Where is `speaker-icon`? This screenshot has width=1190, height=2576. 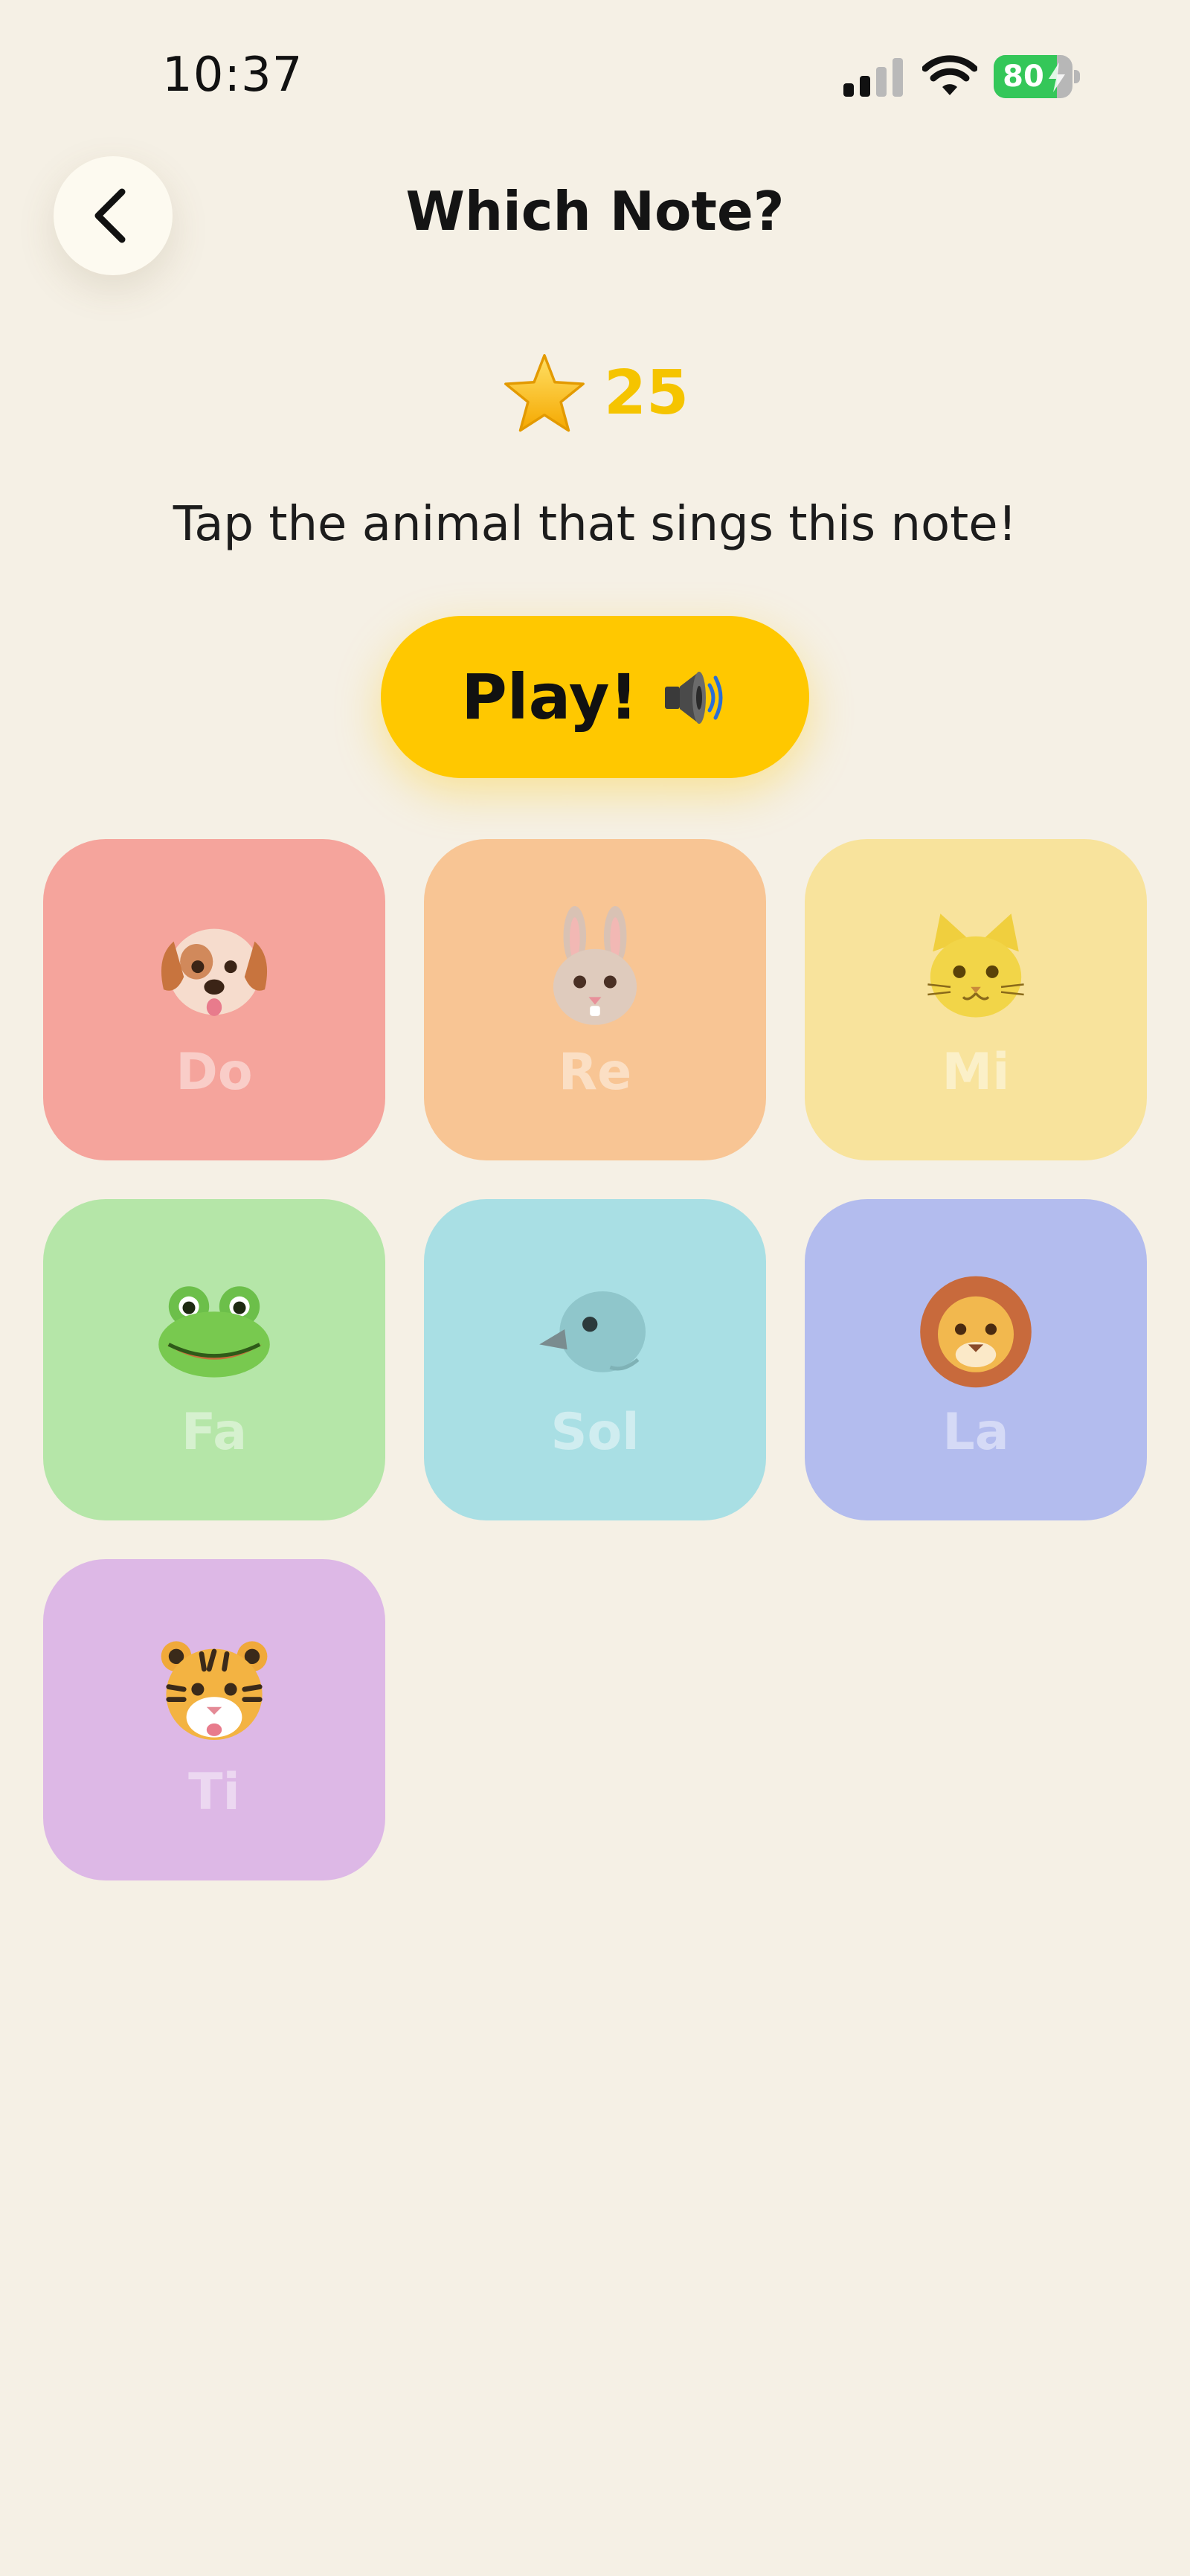 speaker-icon is located at coordinates (693, 698).